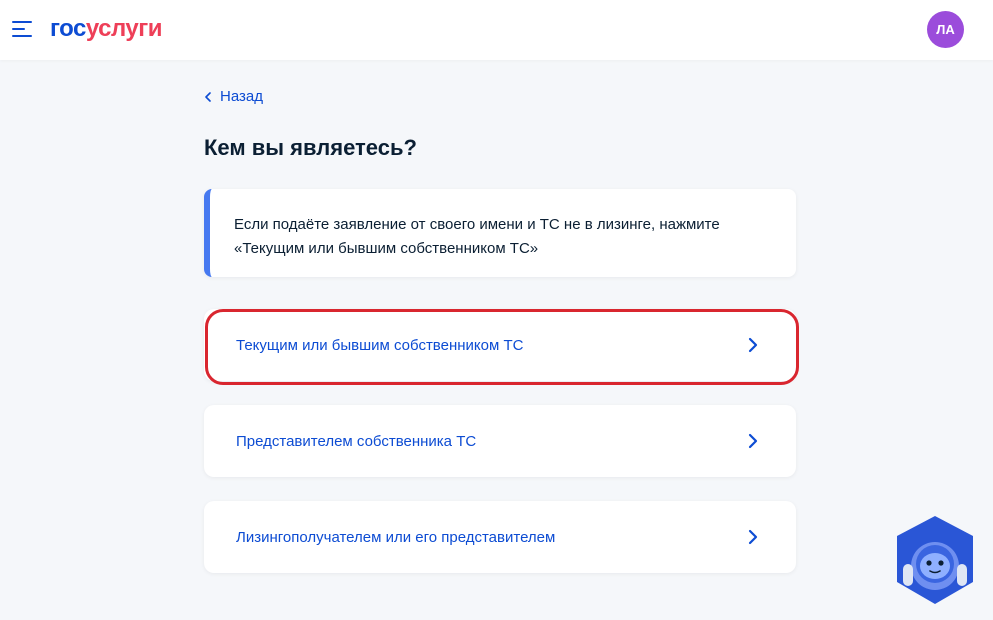 This screenshot has height=620, width=993. I want to click on top-header: госуслуги ЛА, so click(496, 30).